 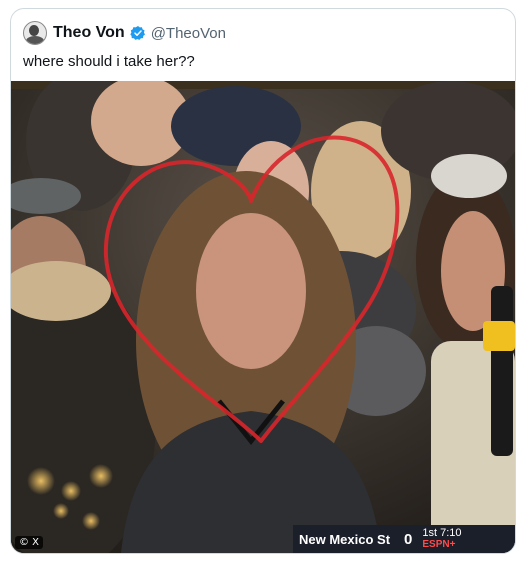 What do you see at coordinates (89, 33) in the screenshot?
I see `display-name: Theo Von` at bounding box center [89, 33].